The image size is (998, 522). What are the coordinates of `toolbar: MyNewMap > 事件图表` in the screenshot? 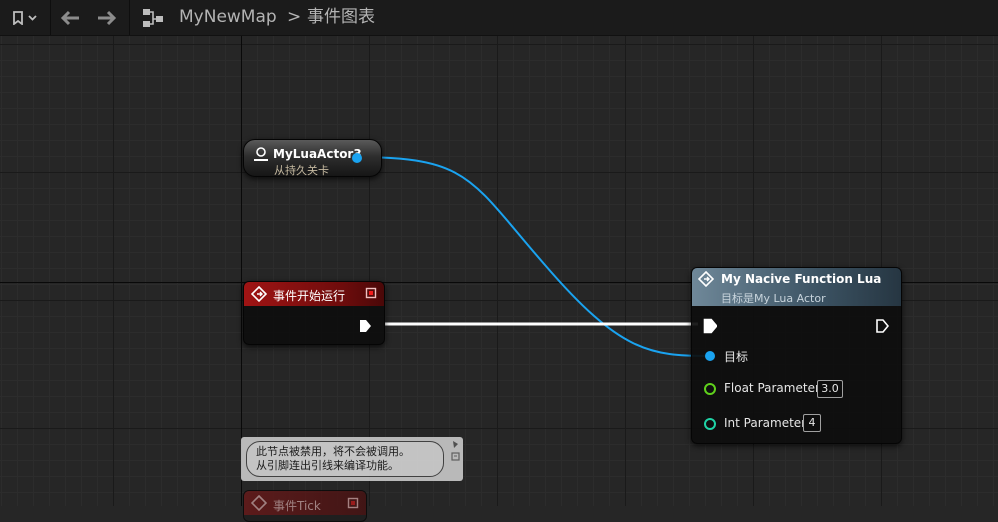 It's located at (499, 18).